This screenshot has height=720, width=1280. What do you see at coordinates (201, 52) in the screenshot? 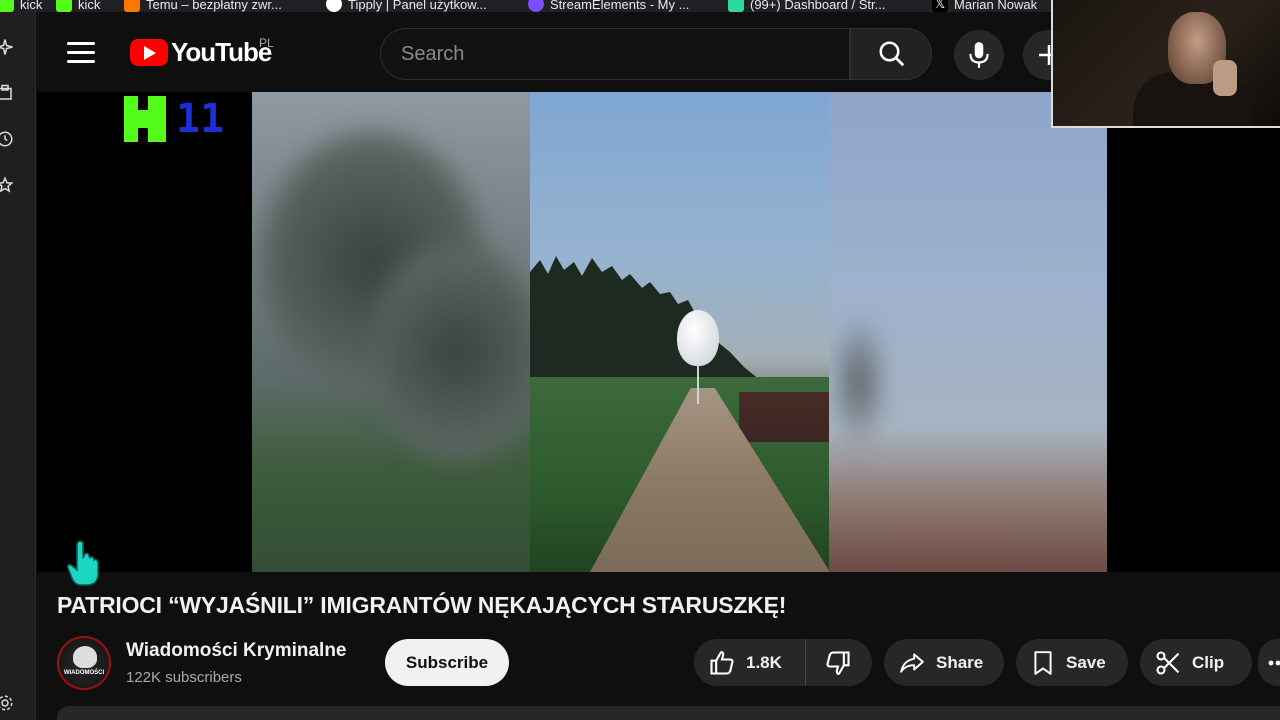
I see `youtube-logo: YouTube` at bounding box center [201, 52].